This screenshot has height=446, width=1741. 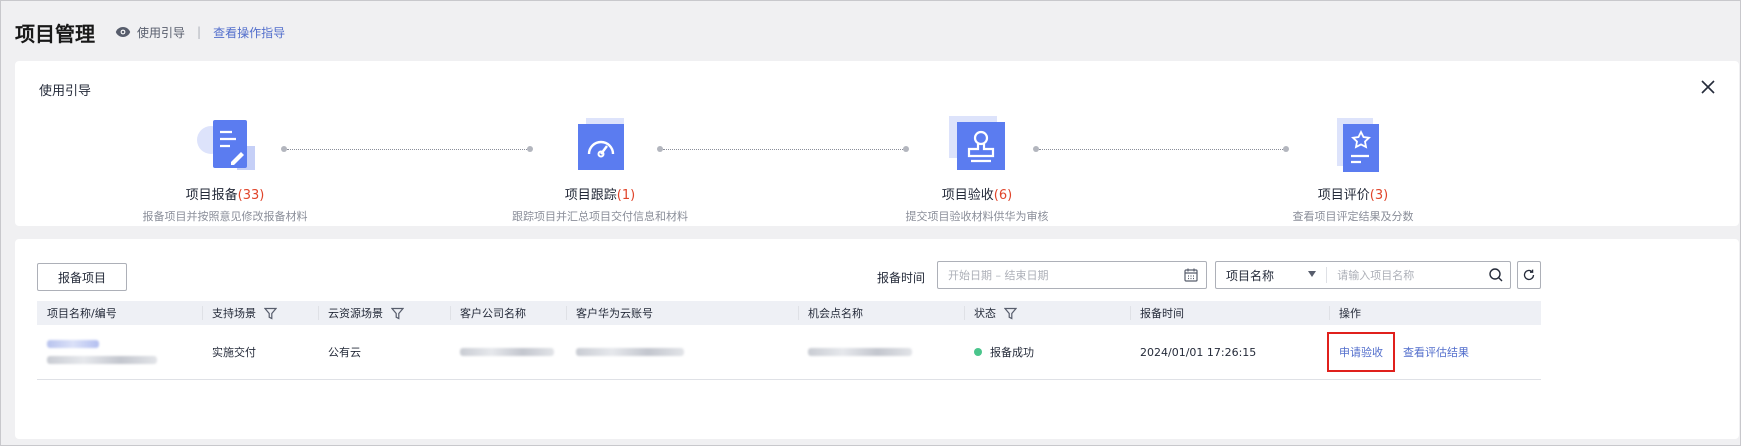 I want to click on actions-cell: 申请验收 查看评估结果, so click(x=1434, y=352).